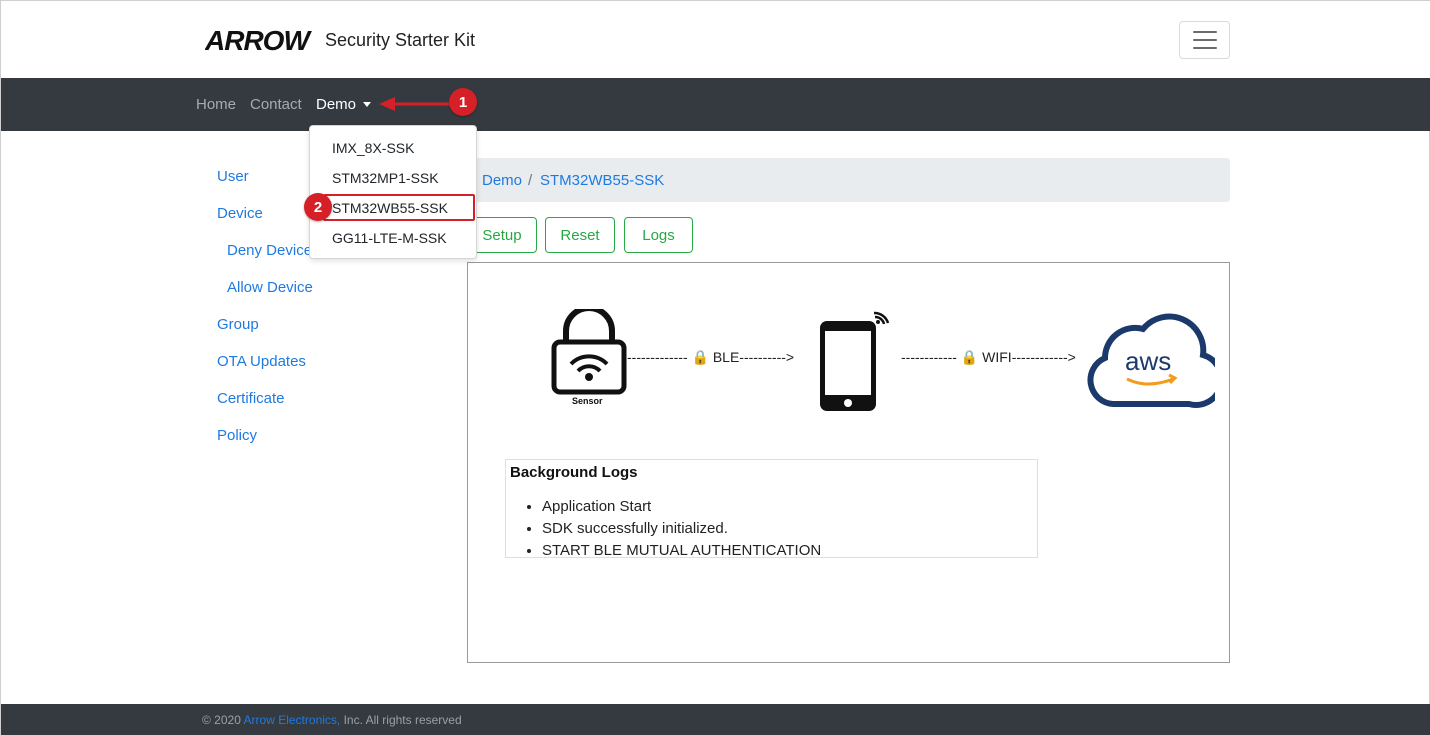 This screenshot has height=735, width=1430. Describe the element at coordinates (240, 213) in the screenshot. I see `sidebar-item-device: Device` at that location.